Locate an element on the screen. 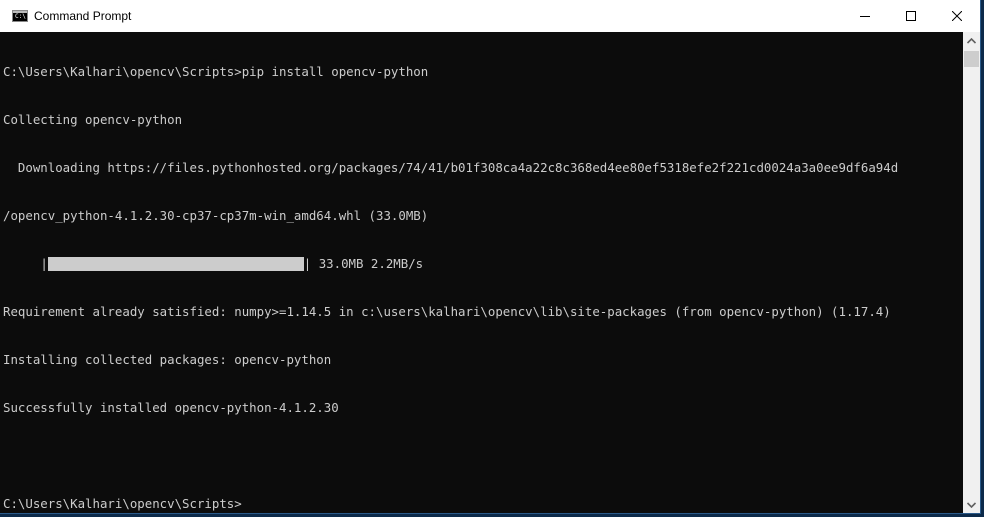 This screenshot has width=984, height=517. console-line: Collecting opencv-python is located at coordinates (93, 119).